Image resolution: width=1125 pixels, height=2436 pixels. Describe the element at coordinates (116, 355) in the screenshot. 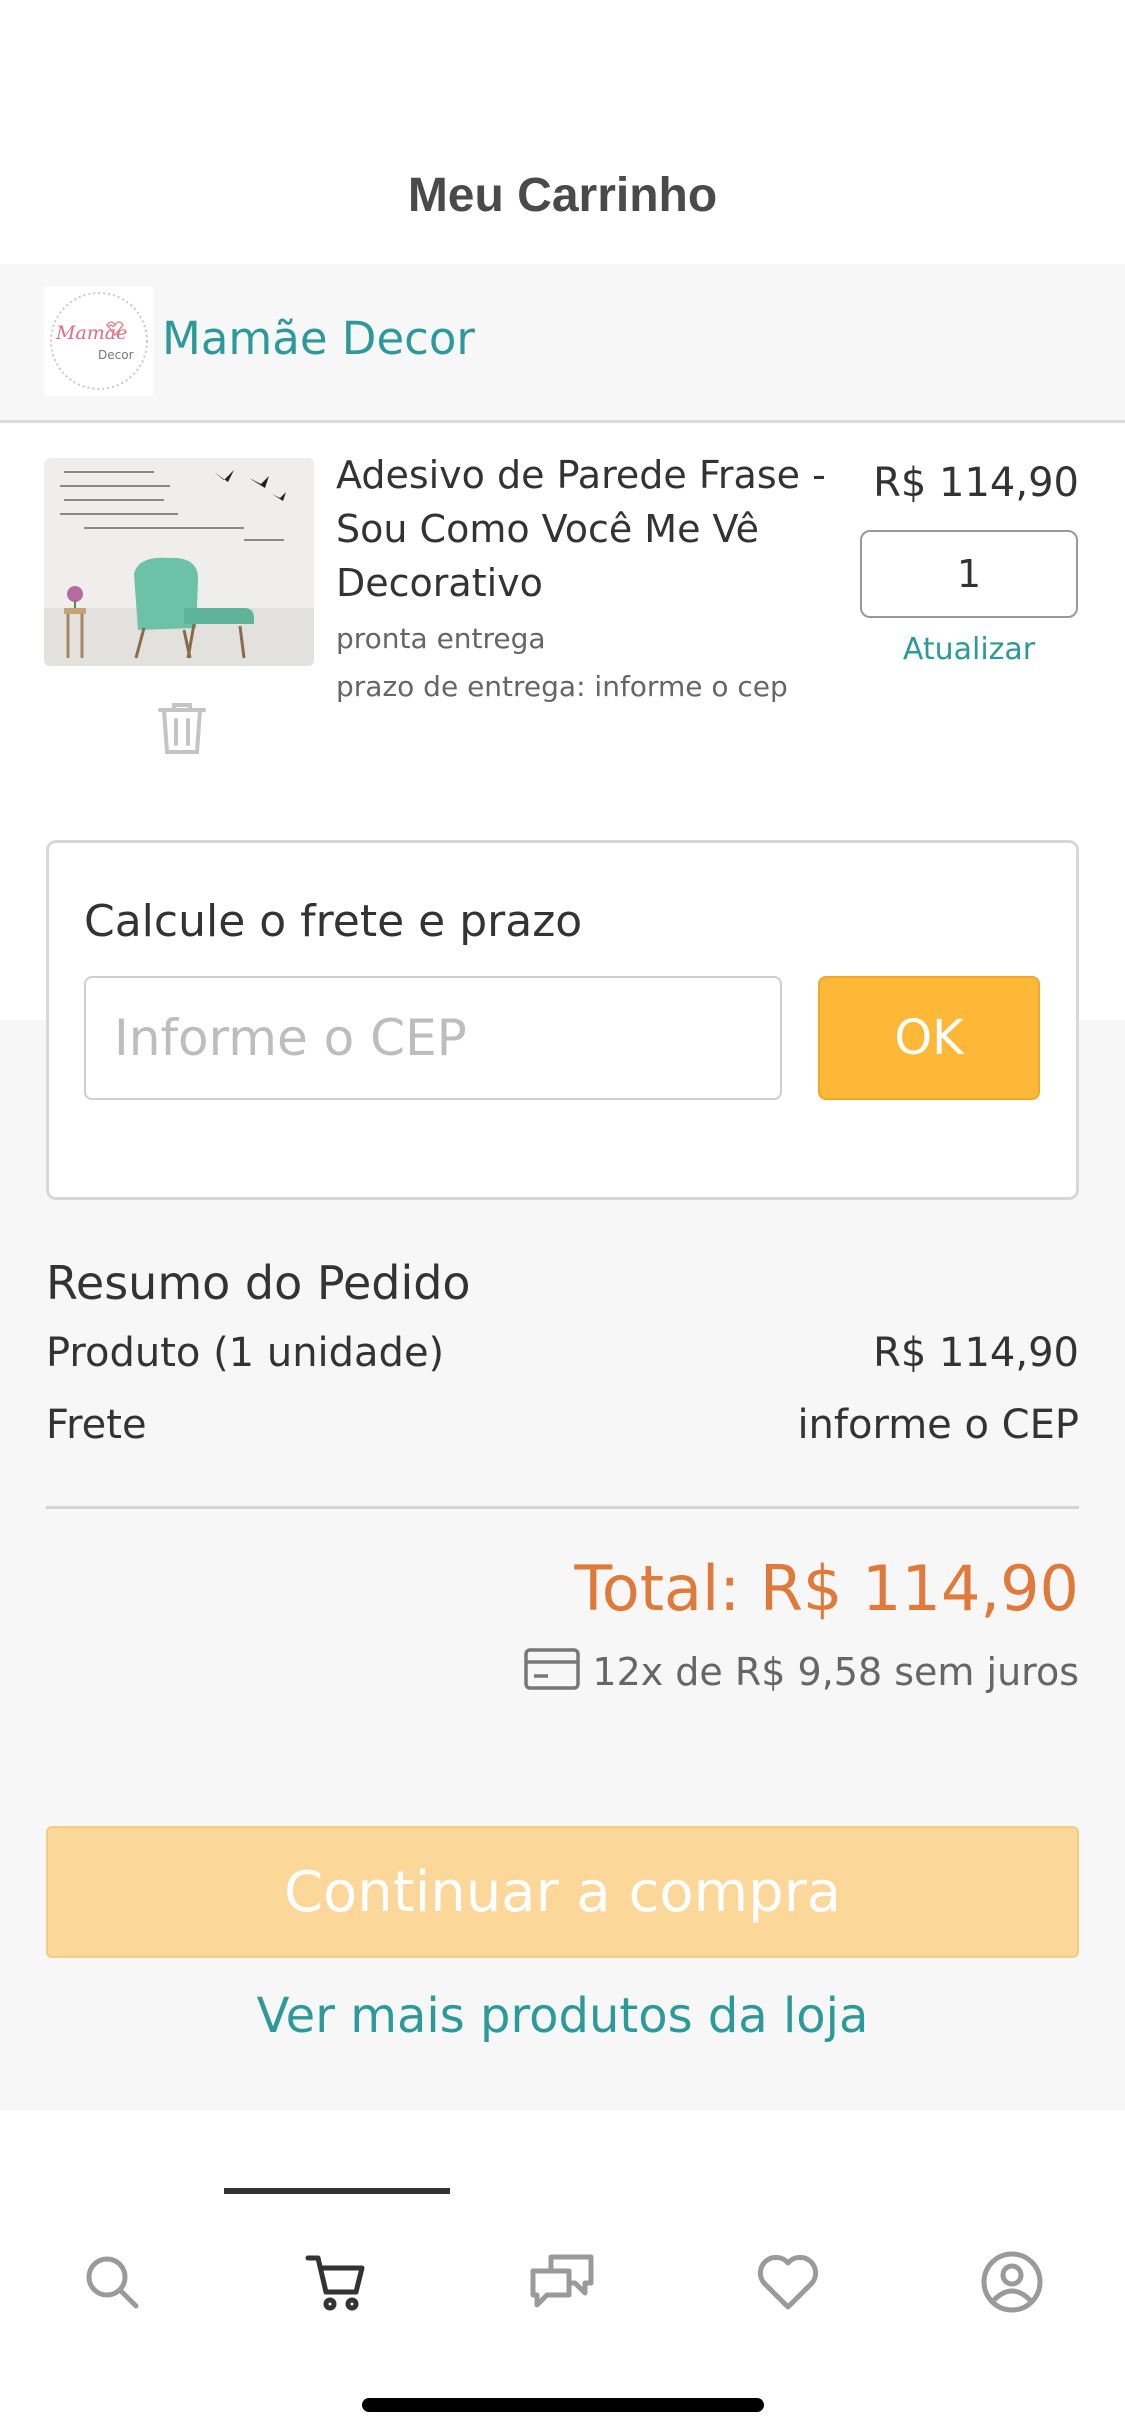

I see `logo-sub: Decor` at that location.